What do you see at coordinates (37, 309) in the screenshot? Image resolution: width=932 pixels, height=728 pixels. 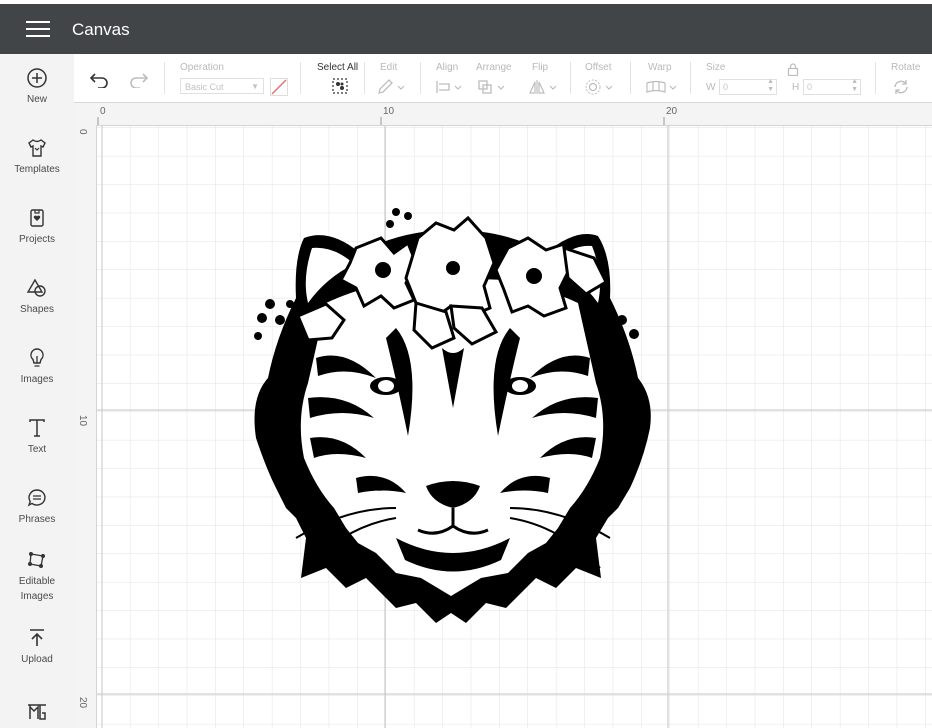 I see `sidebar-item-label: Shapes` at bounding box center [37, 309].